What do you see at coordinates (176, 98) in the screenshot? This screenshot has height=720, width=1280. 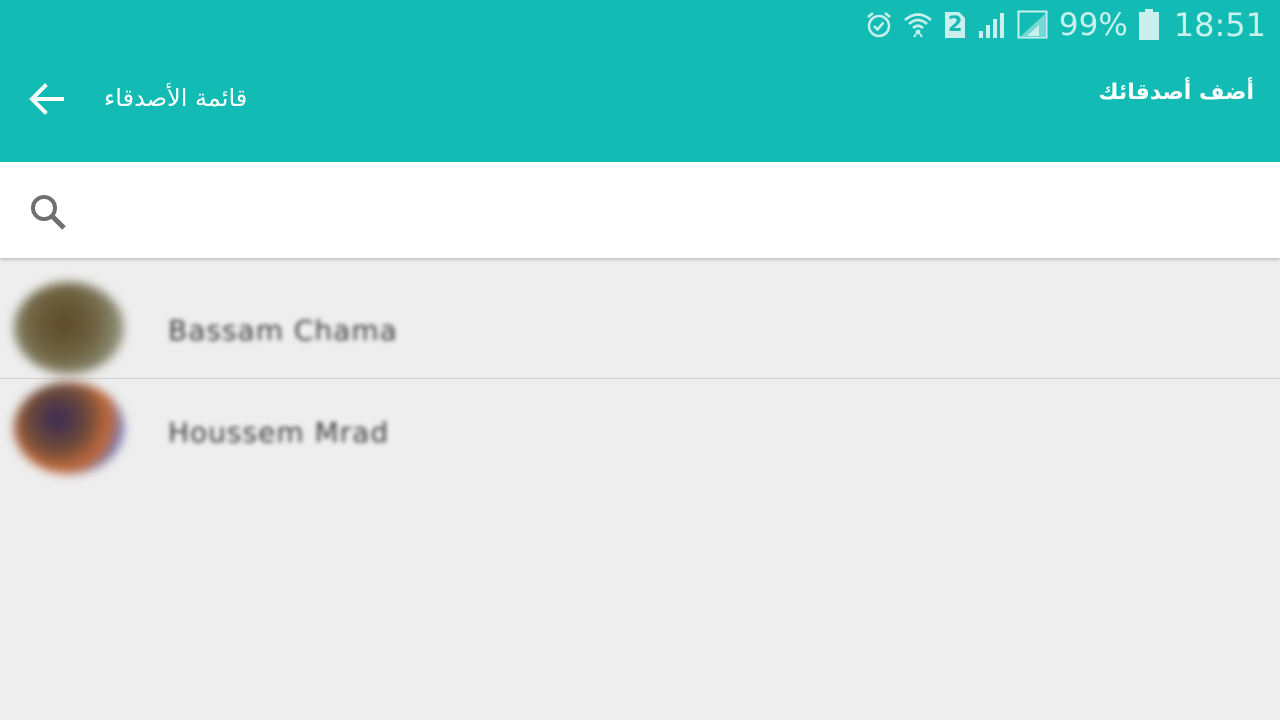 I see `page-title: قائمة الأصدقاء` at bounding box center [176, 98].